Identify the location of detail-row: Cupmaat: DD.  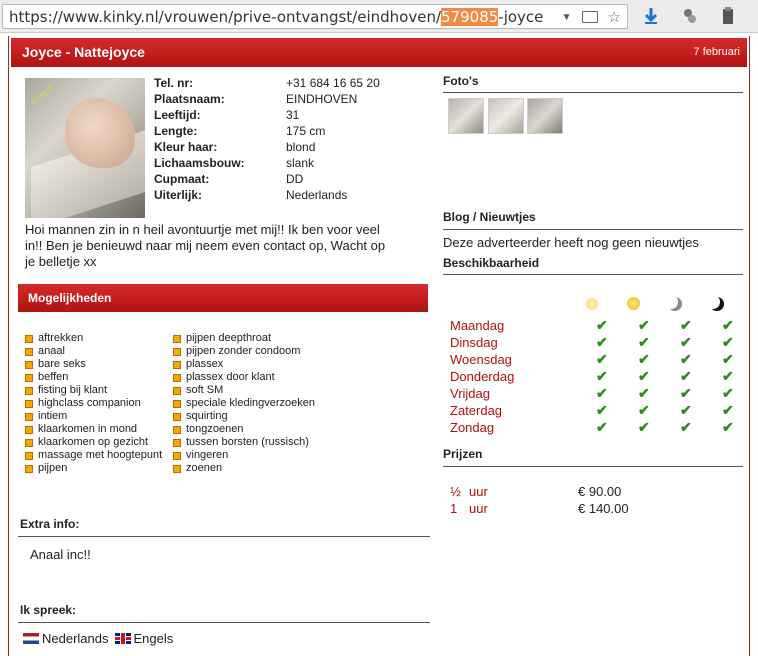
(289, 179).